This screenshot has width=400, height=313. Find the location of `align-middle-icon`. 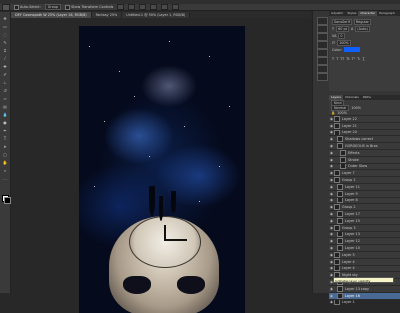

align-middle-icon is located at coordinates (132, 7).